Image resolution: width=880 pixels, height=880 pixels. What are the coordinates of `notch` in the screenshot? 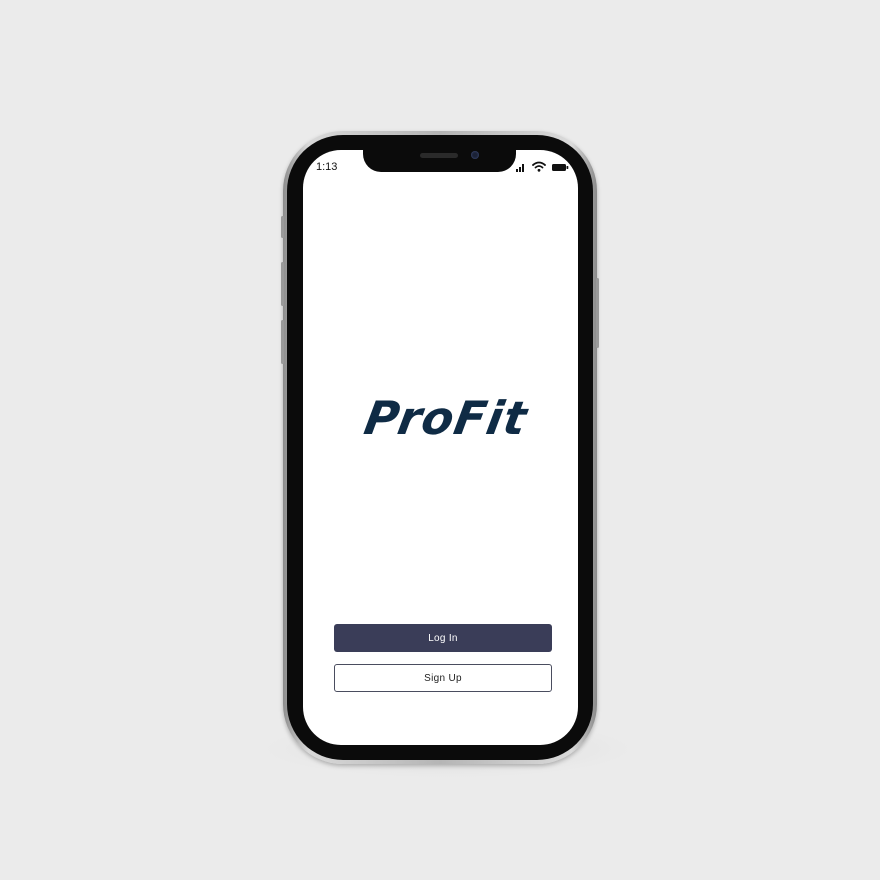 It's located at (439, 161).